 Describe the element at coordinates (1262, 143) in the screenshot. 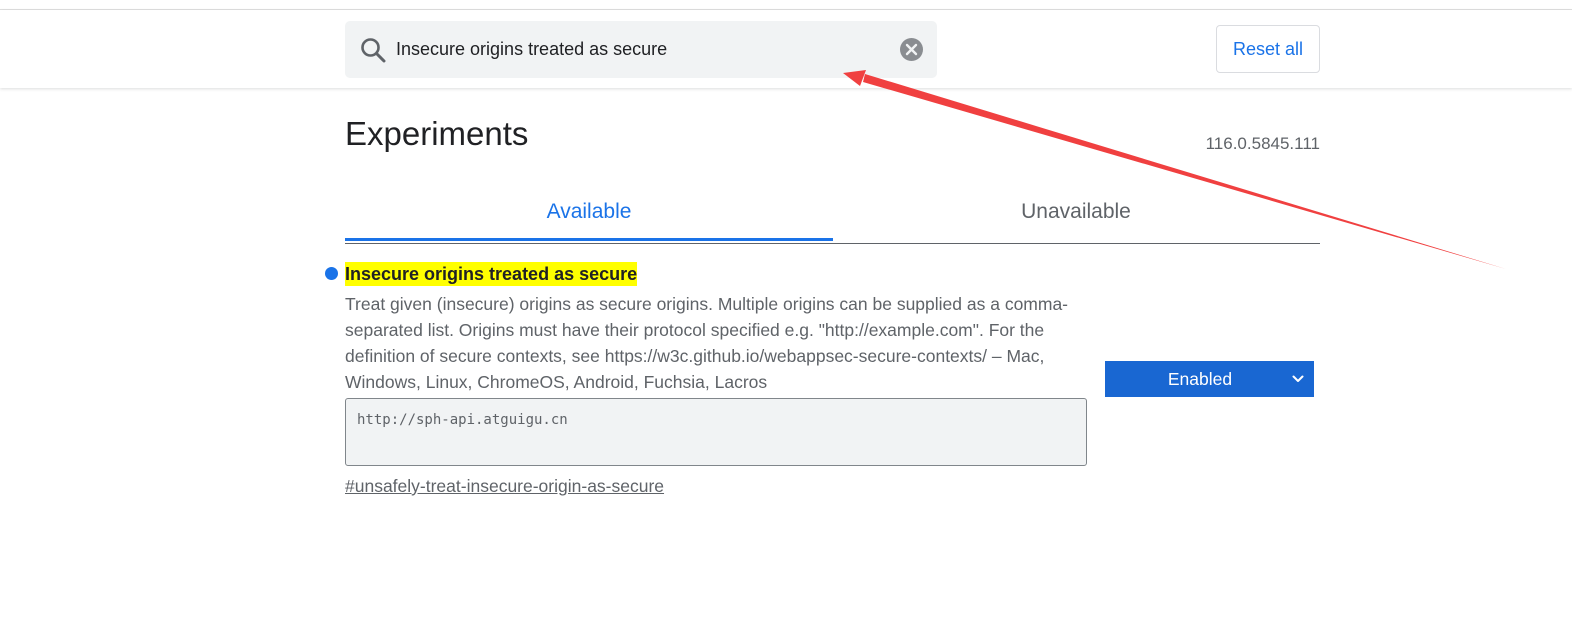

I see `version-label: 116.0.5845.111` at that location.